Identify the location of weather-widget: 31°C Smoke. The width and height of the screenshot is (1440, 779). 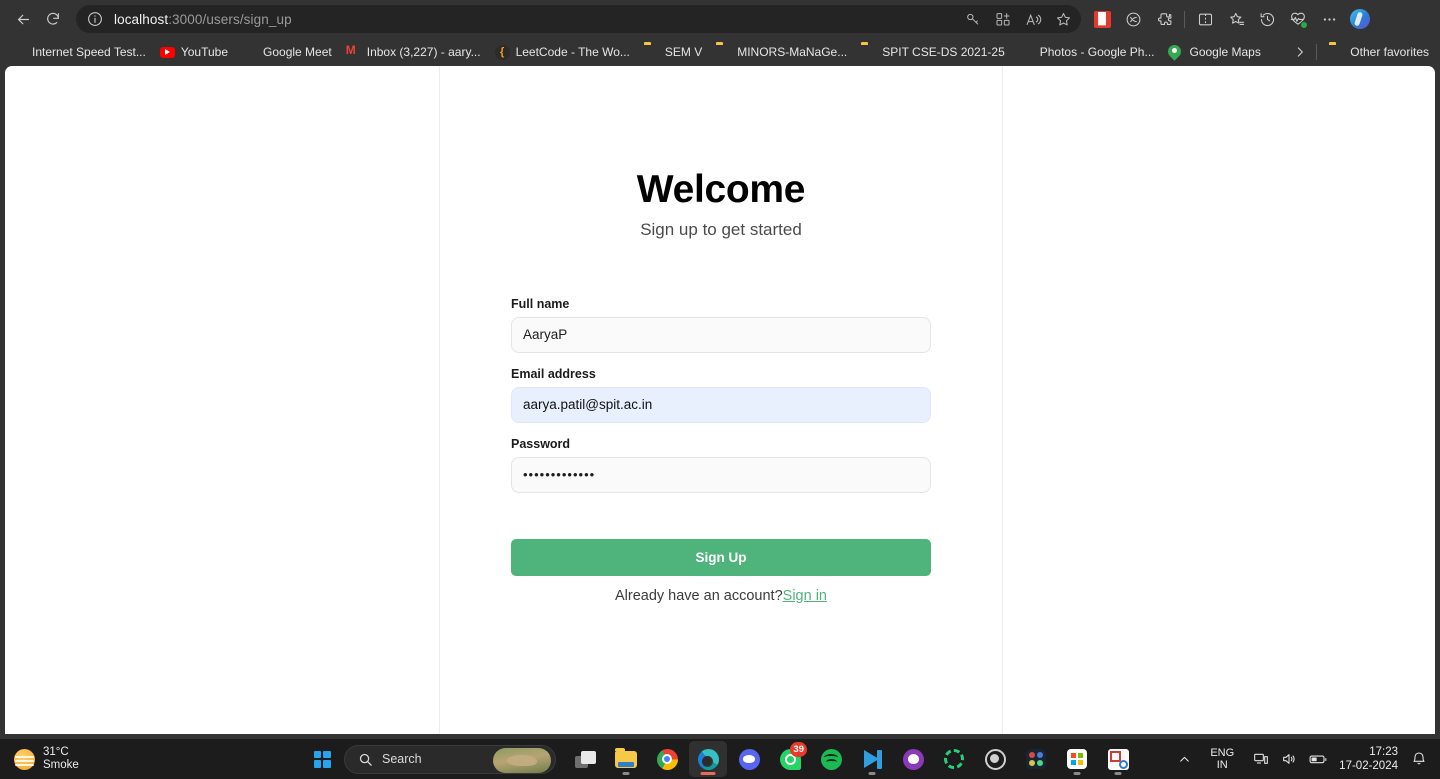
(44, 759).